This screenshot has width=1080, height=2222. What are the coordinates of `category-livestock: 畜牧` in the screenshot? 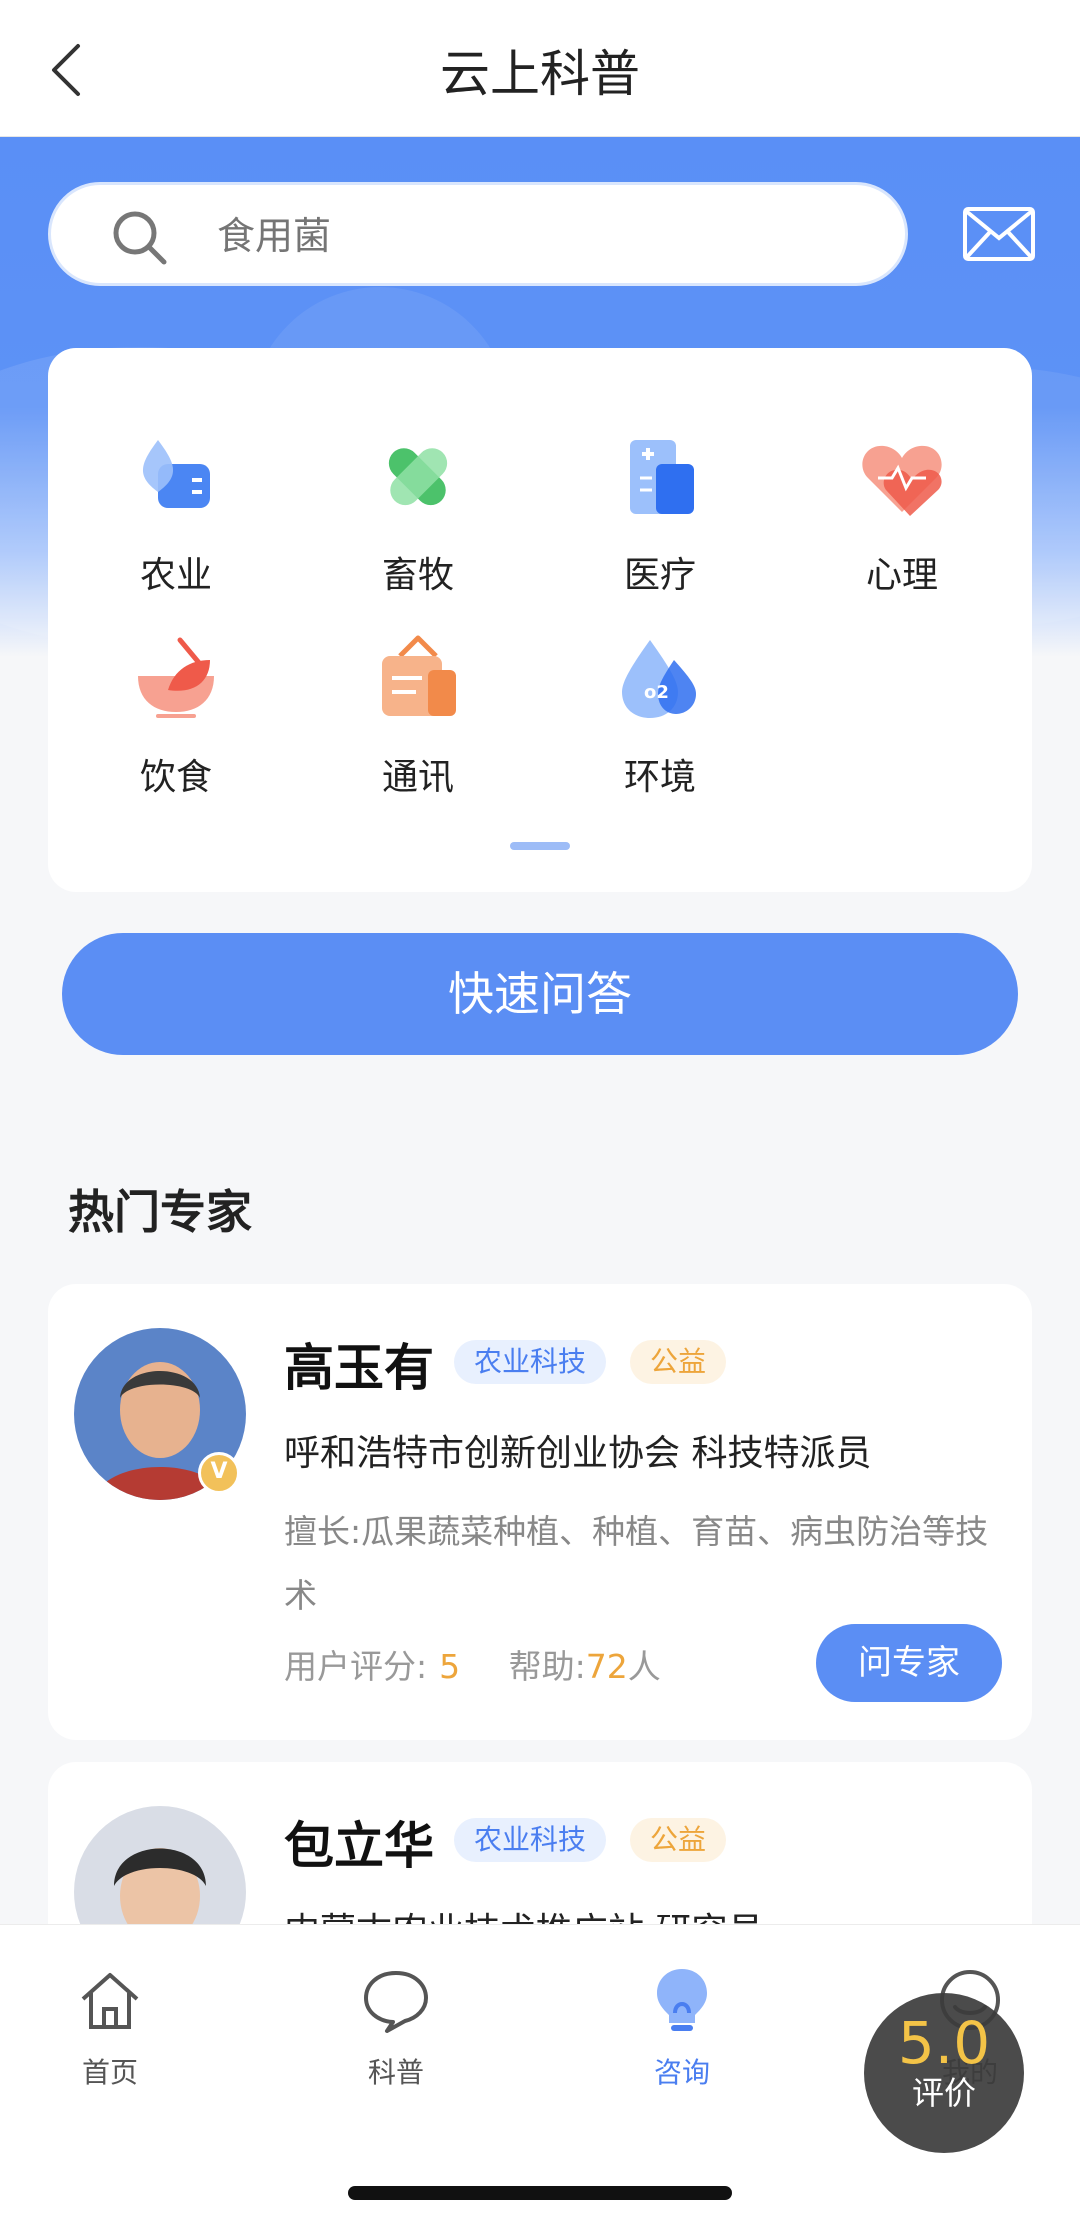 It's located at (418, 518).